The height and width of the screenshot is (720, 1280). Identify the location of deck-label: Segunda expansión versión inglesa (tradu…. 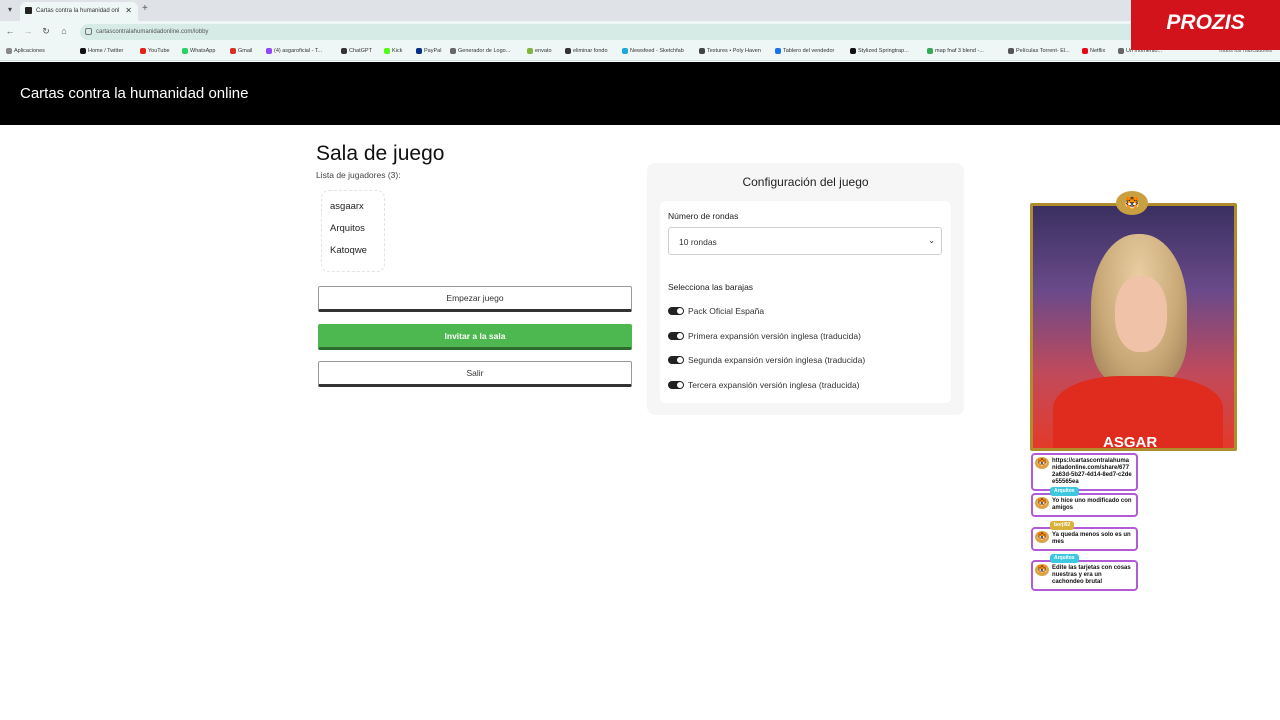
(777, 360).